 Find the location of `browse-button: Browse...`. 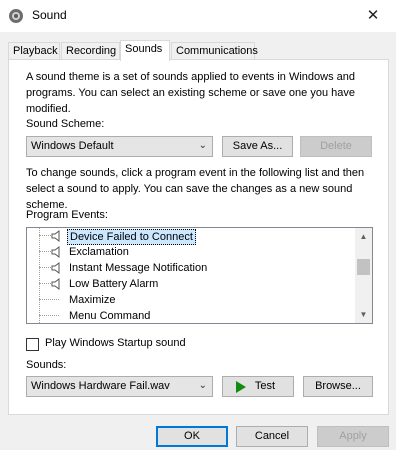

browse-button: Browse... is located at coordinates (338, 386).